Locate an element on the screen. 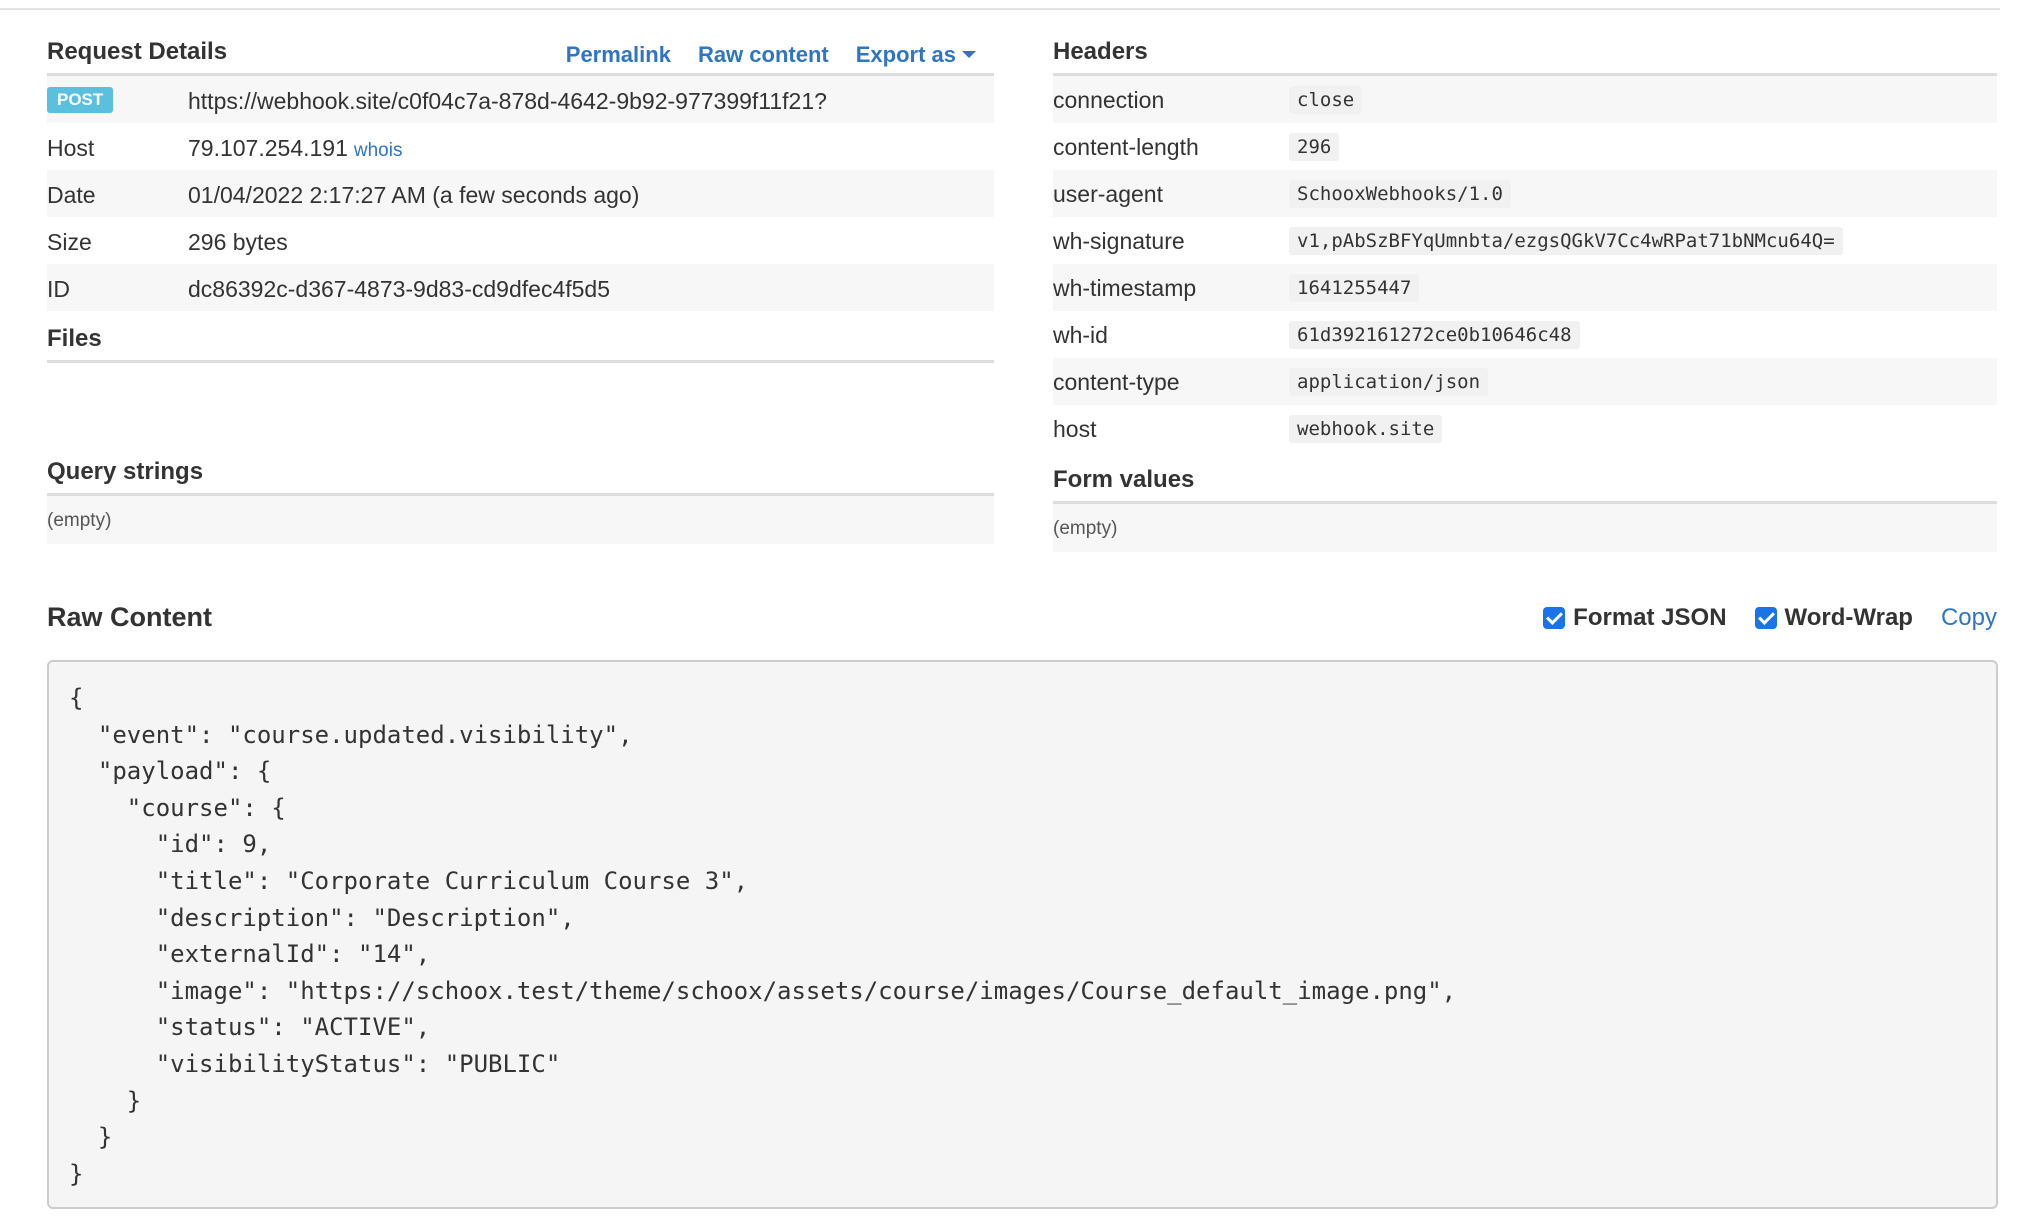 This screenshot has height=1224, width=2044. export-as-dropdown: Export as is located at coordinates (916, 55).